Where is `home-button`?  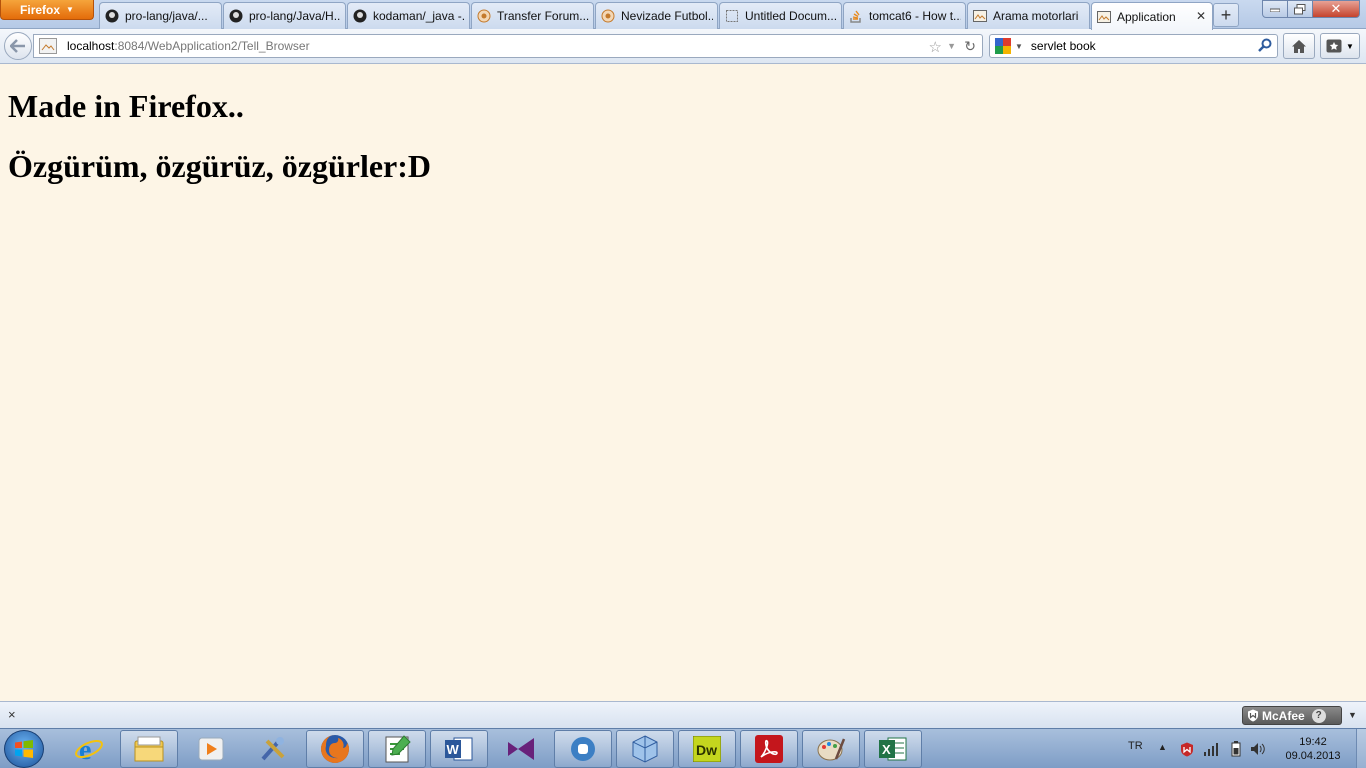
home-button is located at coordinates (1299, 46).